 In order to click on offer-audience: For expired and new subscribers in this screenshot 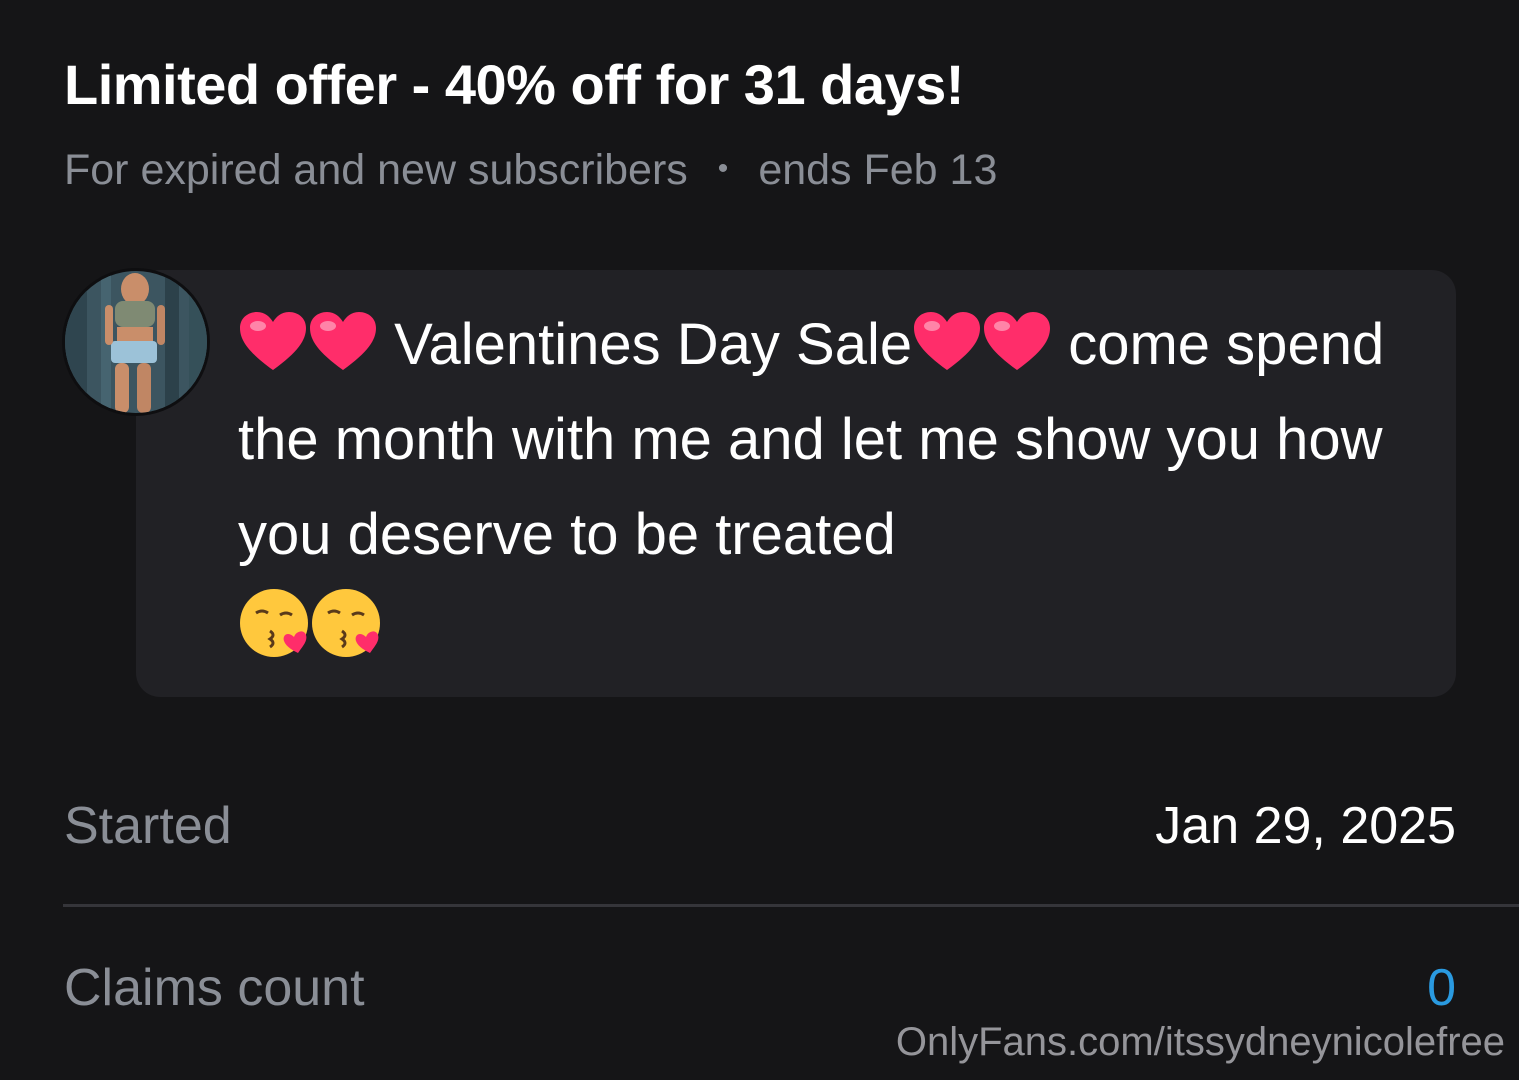, I will do `click(376, 170)`.